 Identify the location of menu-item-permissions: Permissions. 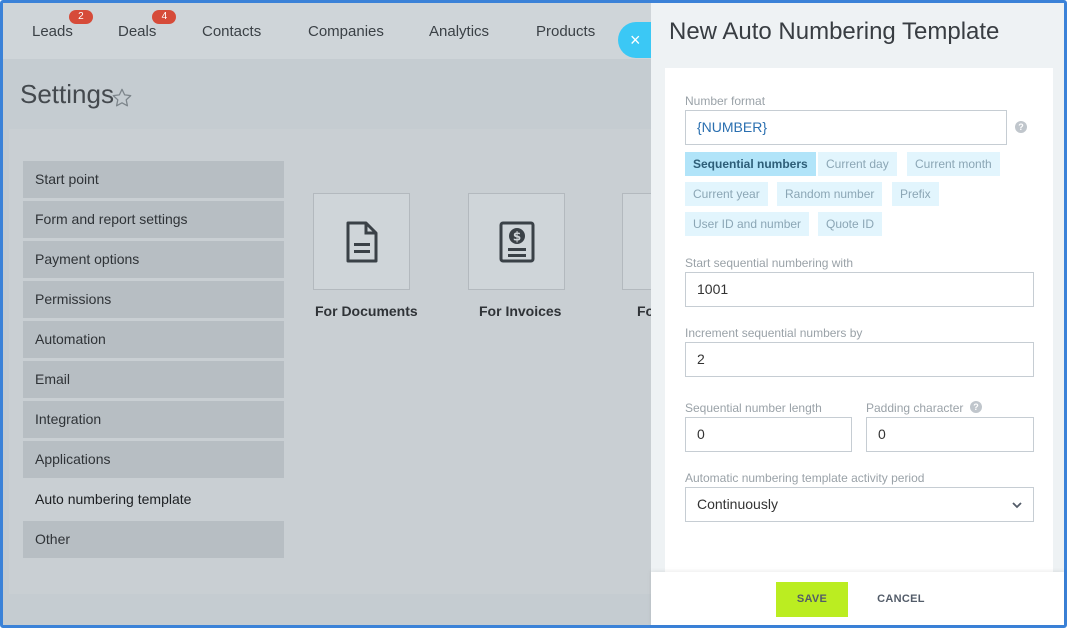
(153, 299).